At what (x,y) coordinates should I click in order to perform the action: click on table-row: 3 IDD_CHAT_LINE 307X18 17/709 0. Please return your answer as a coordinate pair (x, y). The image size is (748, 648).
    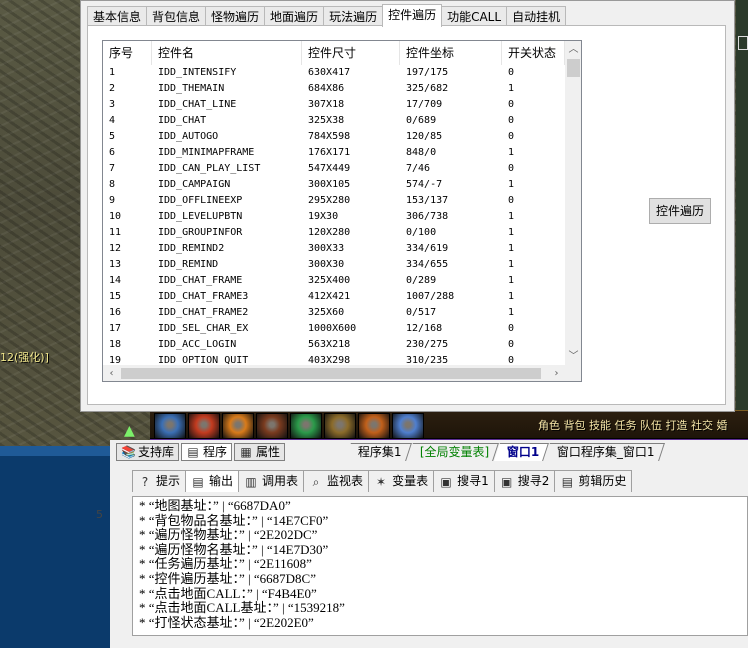
    Looking at the image, I should click on (334, 105).